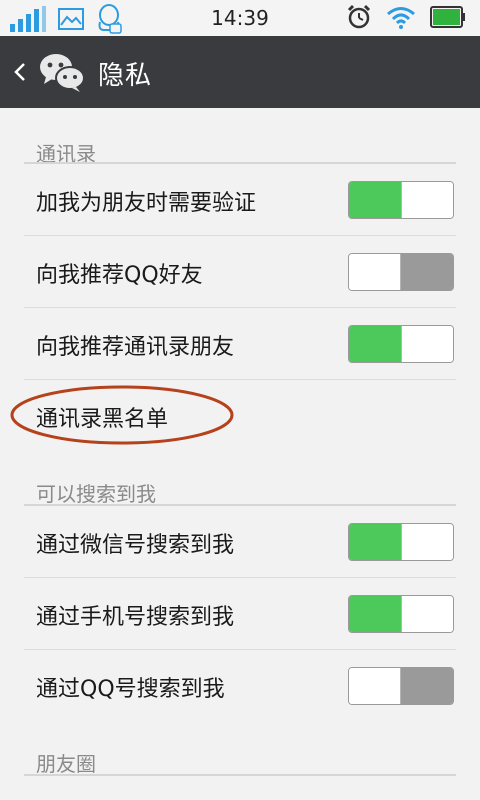  I want to click on row-recommend-contacts: 向我推荐通讯录朋友, so click(240, 344).